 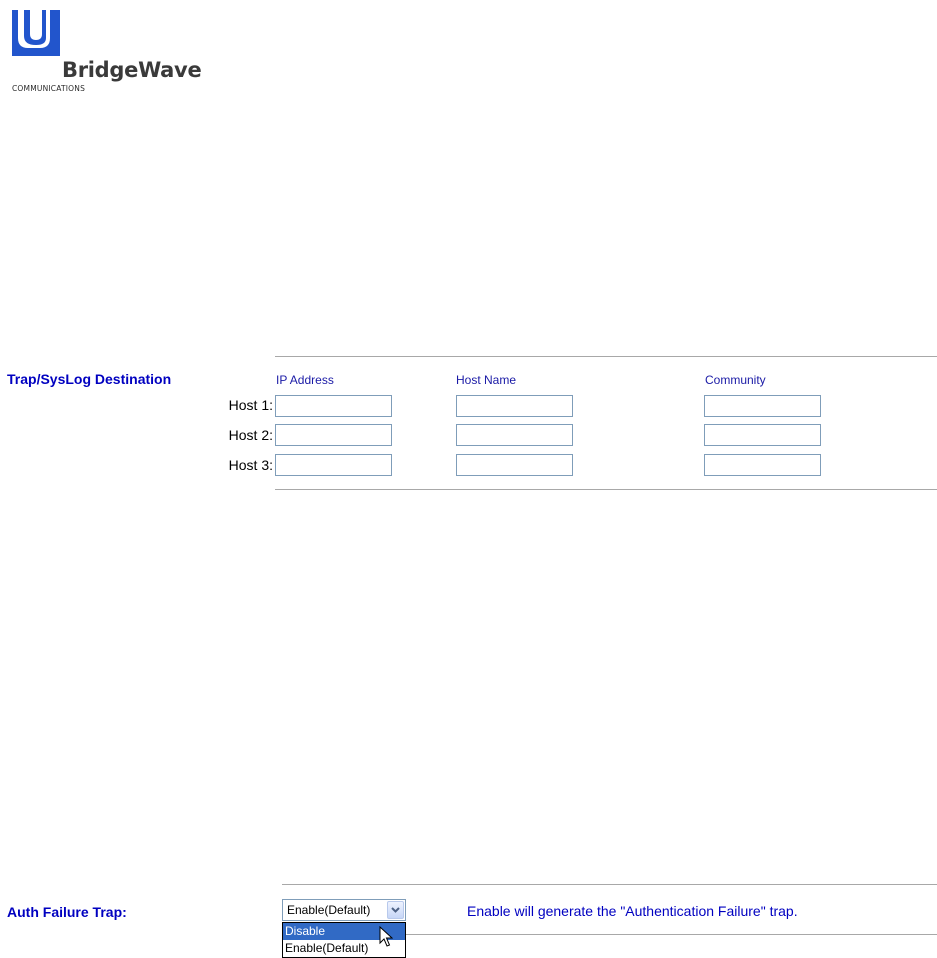 What do you see at coordinates (395, 910) in the screenshot?
I see `chevron-down-icon` at bounding box center [395, 910].